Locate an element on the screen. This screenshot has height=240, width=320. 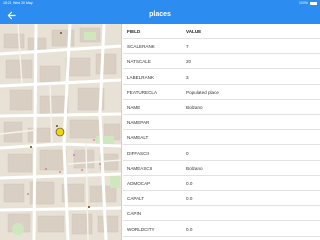
field-name: CAPIN is located at coordinates (134, 214).